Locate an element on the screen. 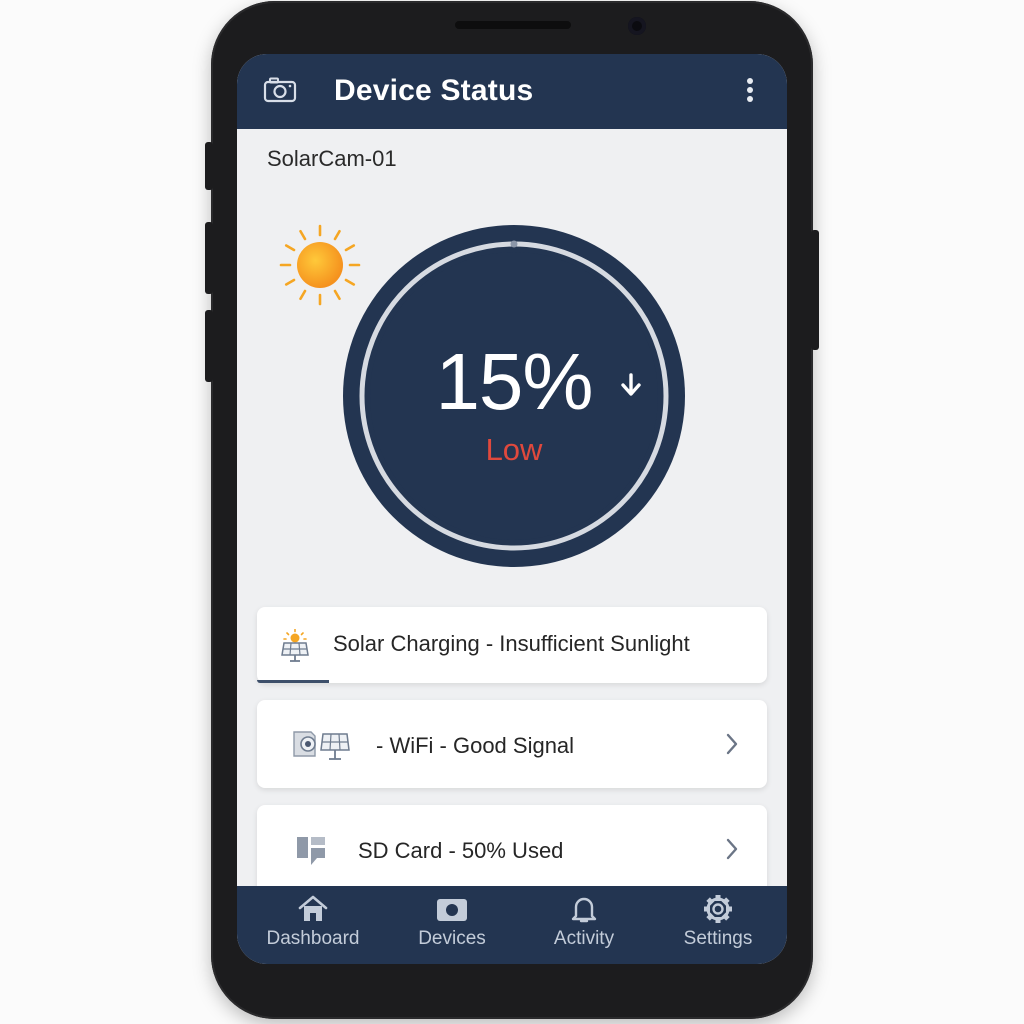 The height and width of the screenshot is (1024, 1024). gear-icon is located at coordinates (718, 909).